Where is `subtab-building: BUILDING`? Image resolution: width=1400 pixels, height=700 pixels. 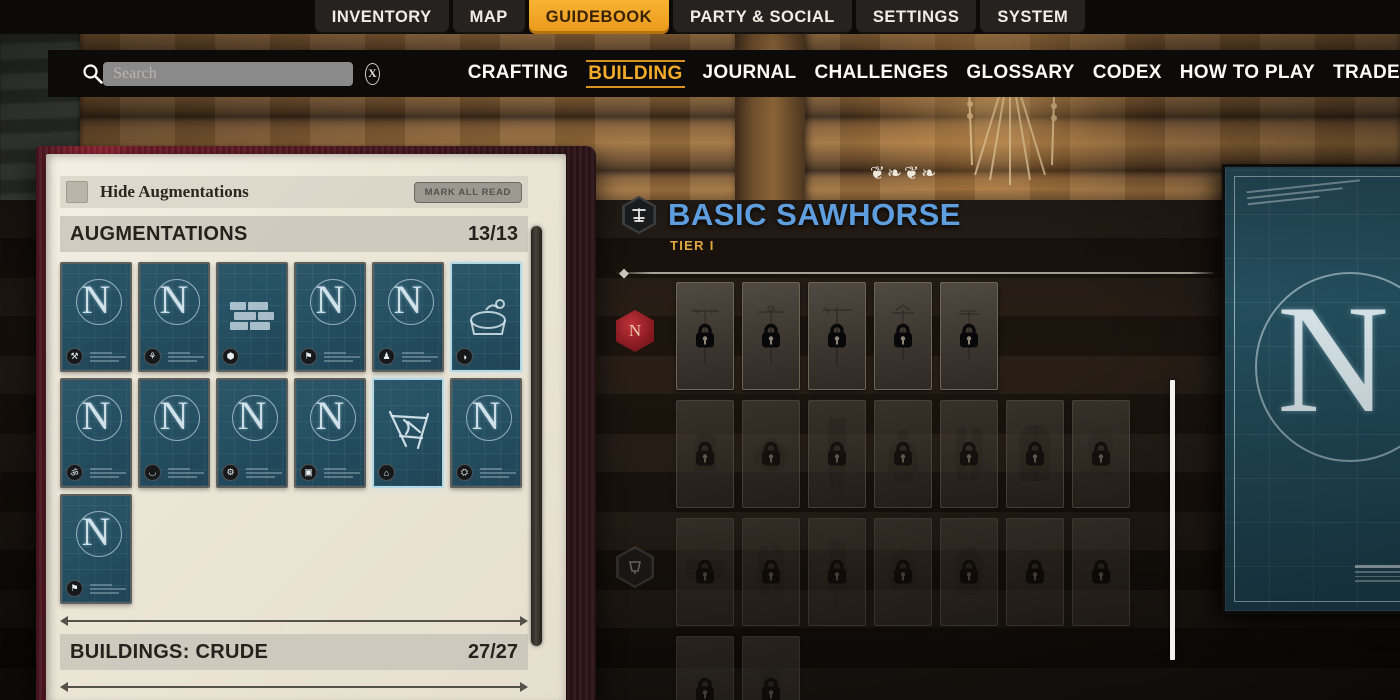 subtab-building: BUILDING is located at coordinates (635, 73).